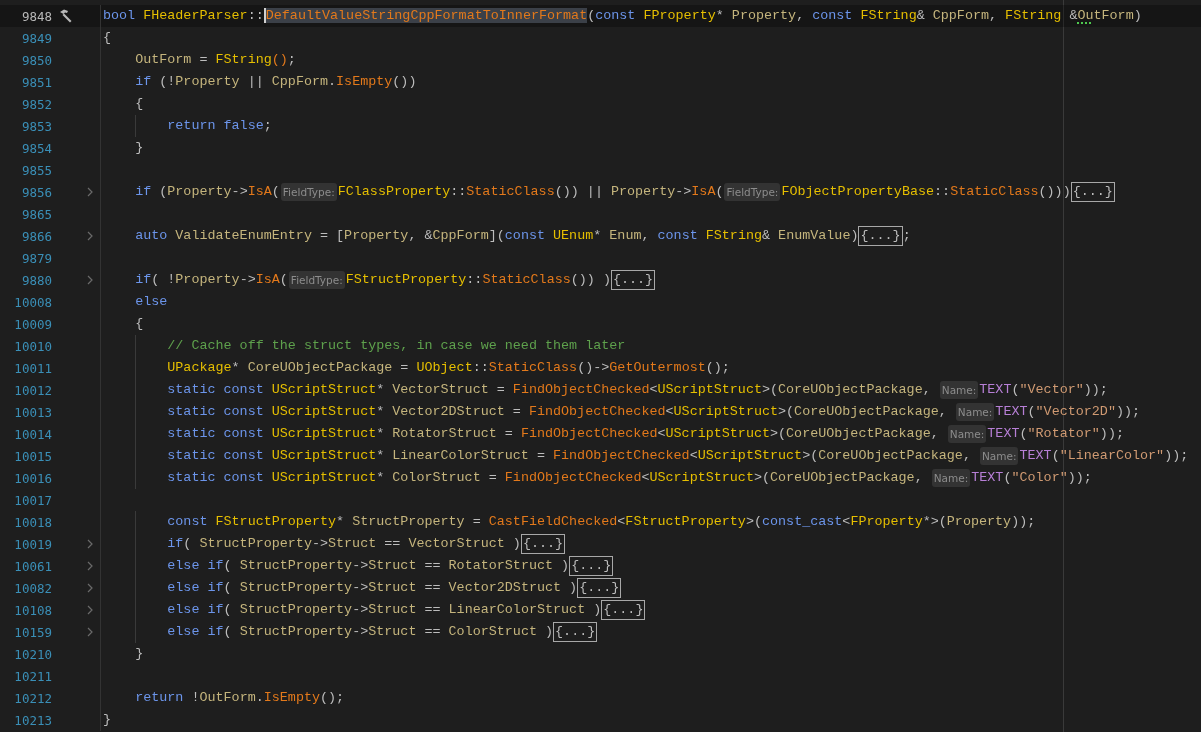 Image resolution: width=1201 pixels, height=732 pixels. I want to click on code-text: static const UScriptStruct* Vector2DStruct = FindObjectChecked<UScriptStruct>(CoreUObjectPackage,, so click(557, 412).